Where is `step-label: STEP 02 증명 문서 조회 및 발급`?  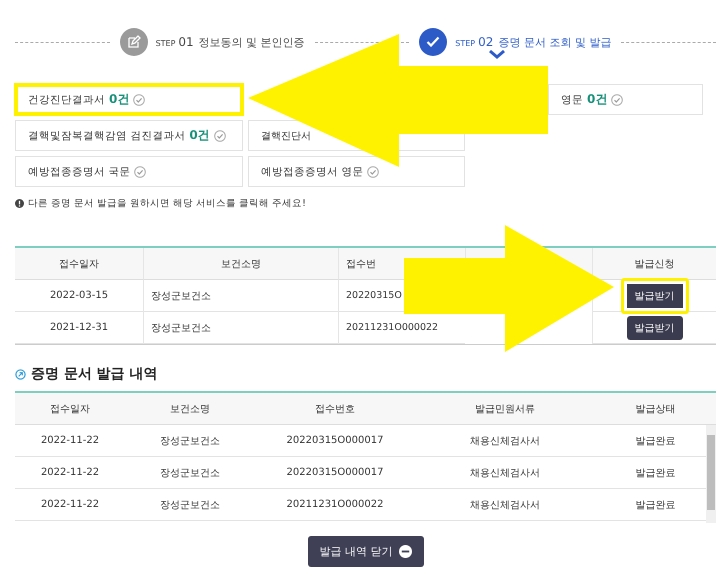 step-label: STEP 02 증명 문서 조회 및 발급 is located at coordinates (533, 42).